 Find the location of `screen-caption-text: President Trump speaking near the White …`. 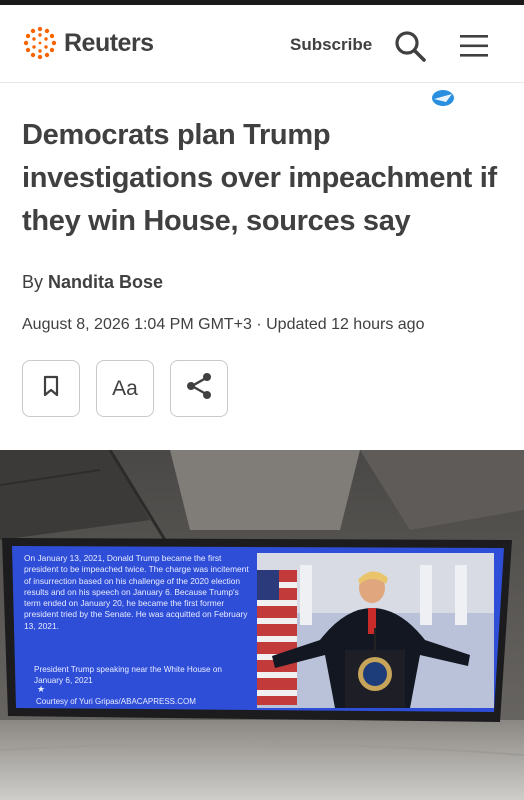

screen-caption-text: President Trump speaking near the White … is located at coordinates (128, 675).